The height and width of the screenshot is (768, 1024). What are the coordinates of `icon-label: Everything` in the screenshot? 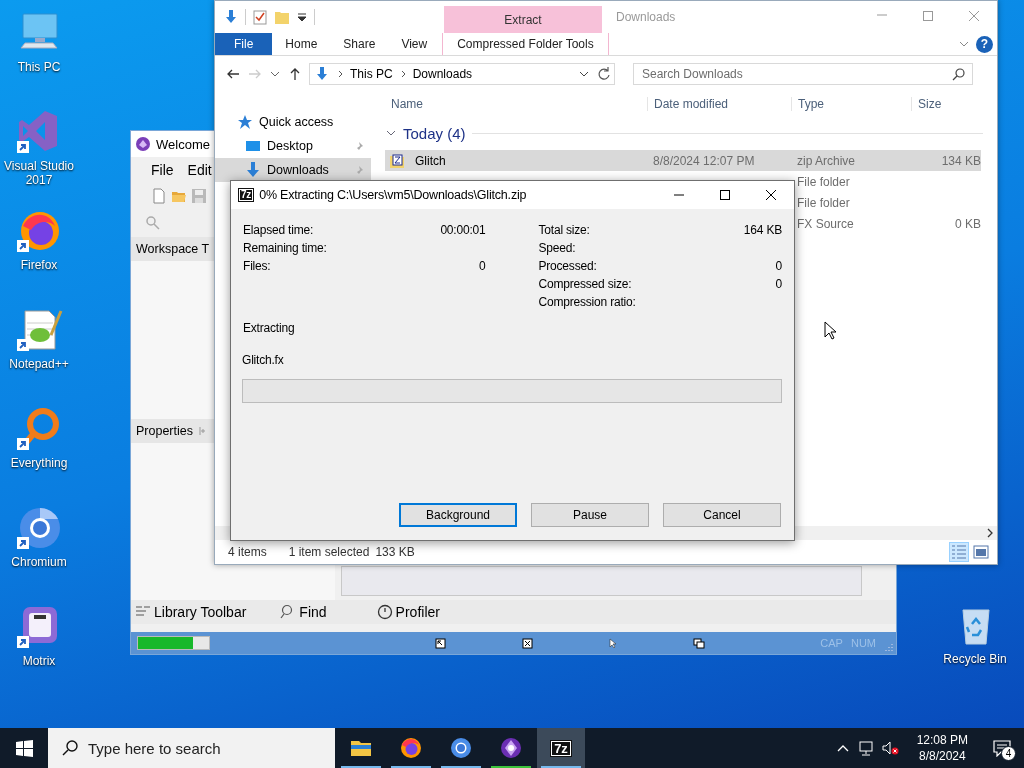 It's located at (39, 463).